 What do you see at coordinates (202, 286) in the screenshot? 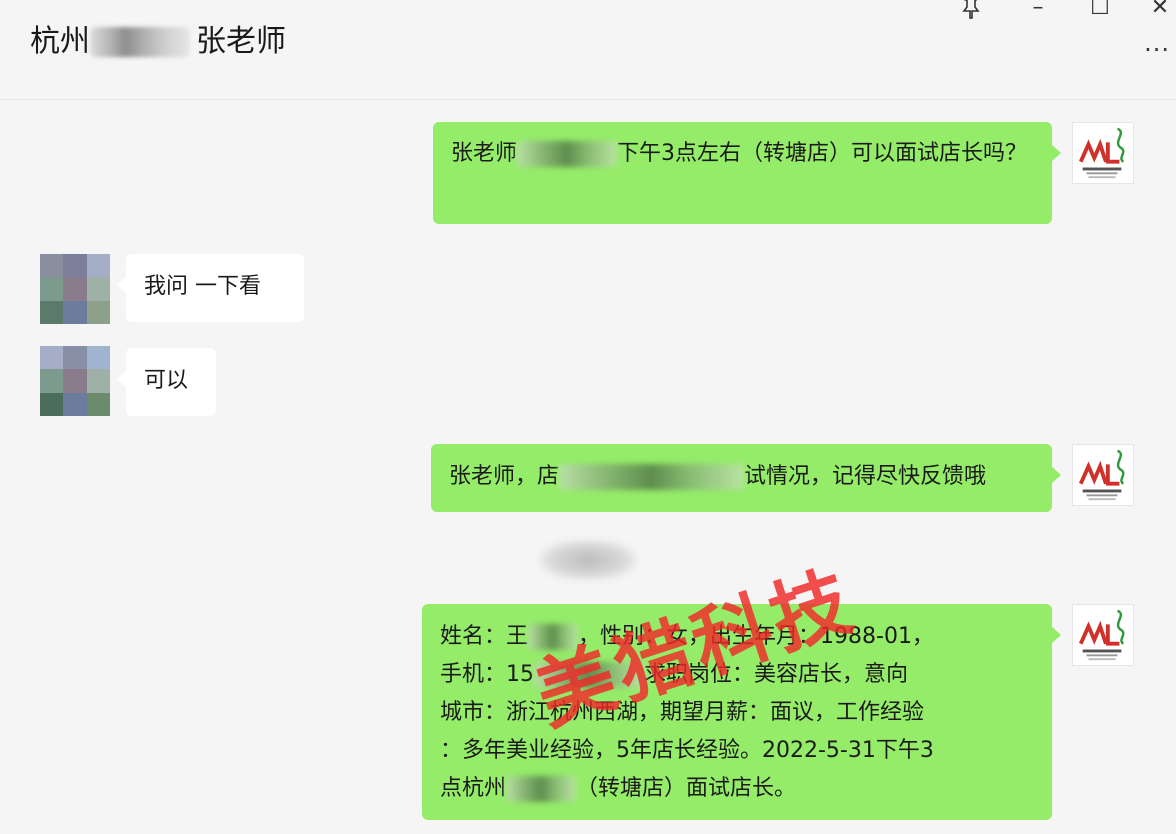
I see `message-text: 我问 一下看` at bounding box center [202, 286].